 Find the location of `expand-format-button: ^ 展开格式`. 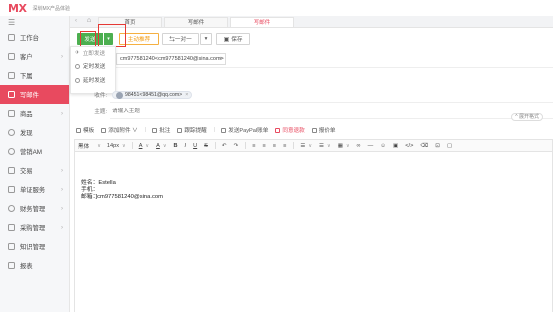

expand-format-button: ^ 展开格式 is located at coordinates (527, 117).